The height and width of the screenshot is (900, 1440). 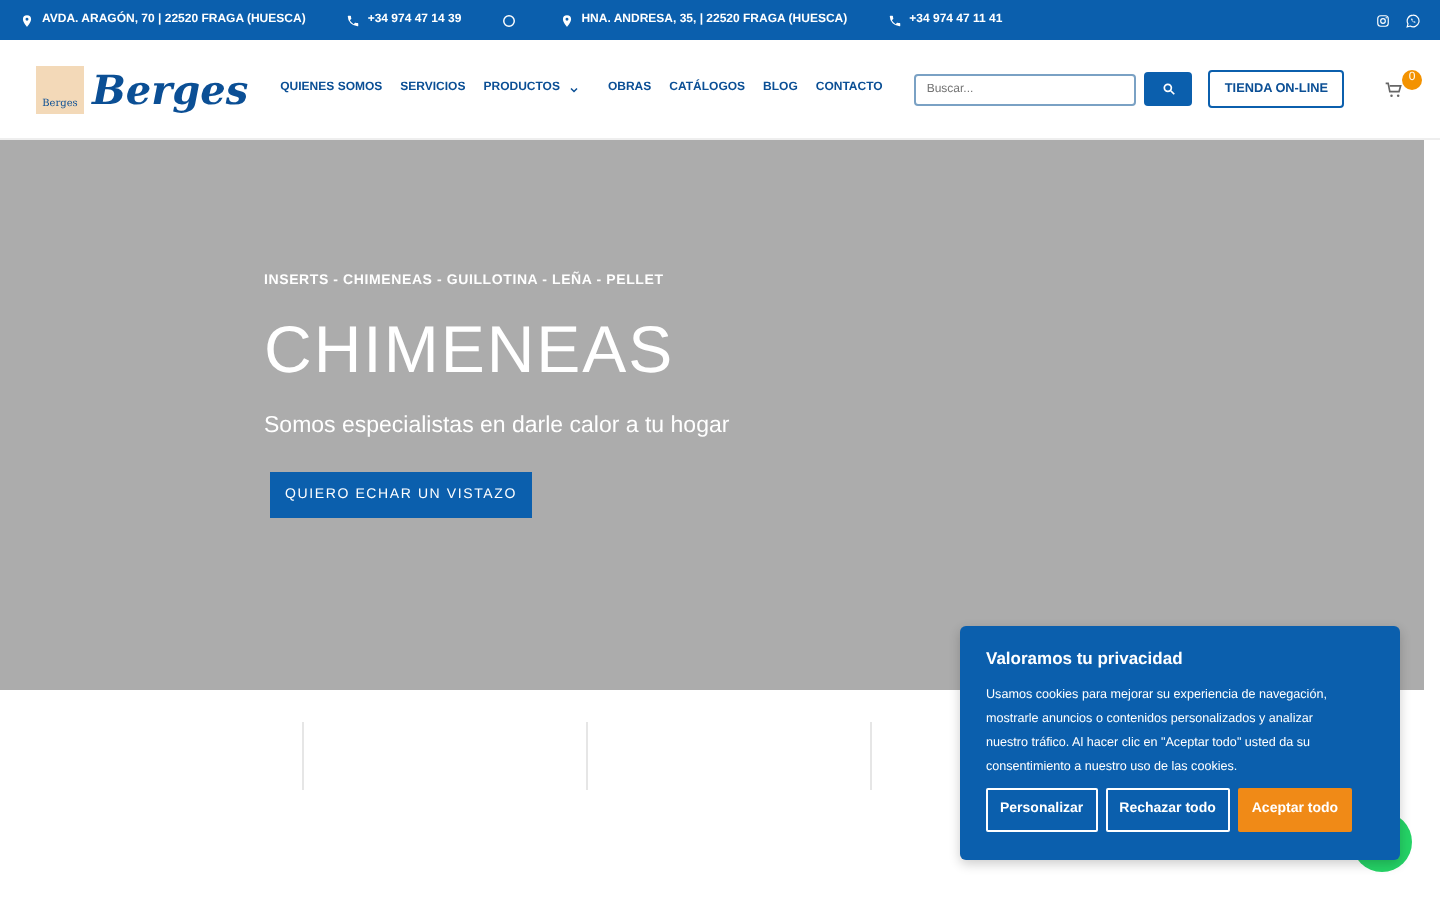 I want to click on search-icon, so click(x=1168, y=89).